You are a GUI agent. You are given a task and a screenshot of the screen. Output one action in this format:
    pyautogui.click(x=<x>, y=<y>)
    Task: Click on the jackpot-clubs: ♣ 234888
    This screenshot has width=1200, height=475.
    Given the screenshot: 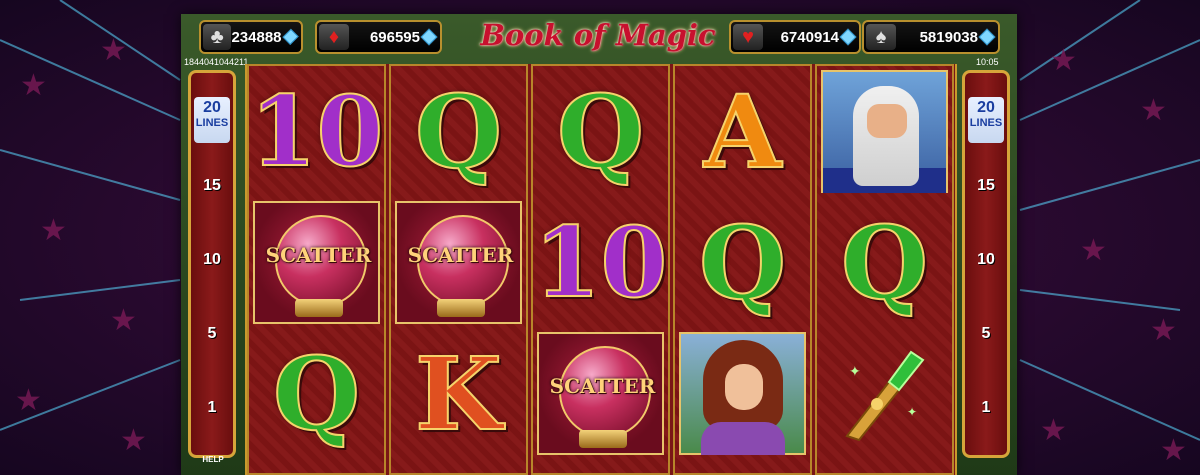 What is the action you would take?
    pyautogui.click(x=251, y=37)
    